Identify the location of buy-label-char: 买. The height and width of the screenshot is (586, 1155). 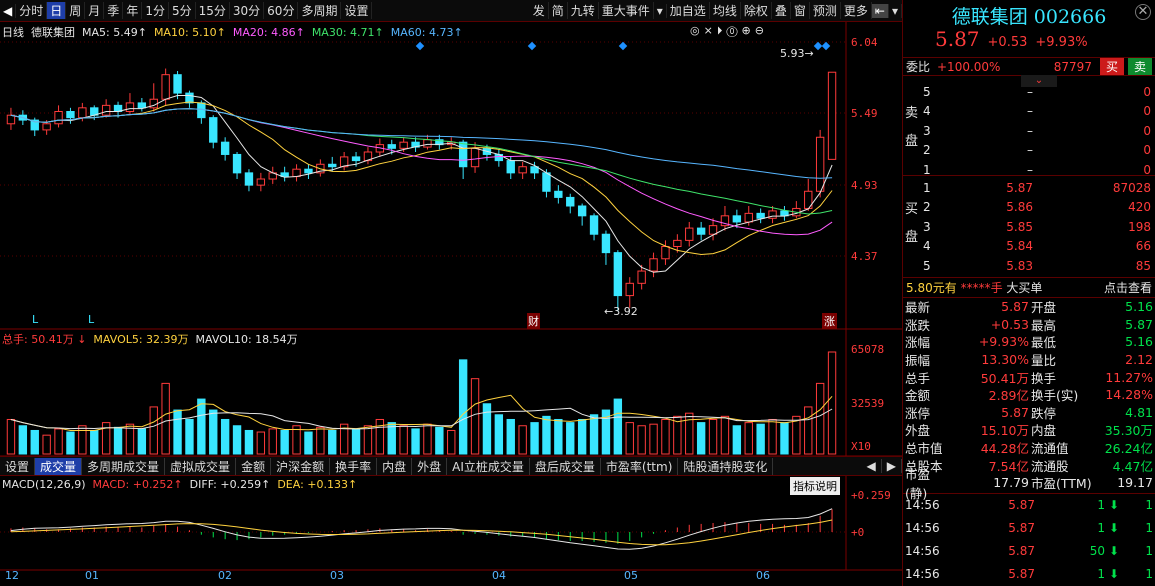
(912, 209).